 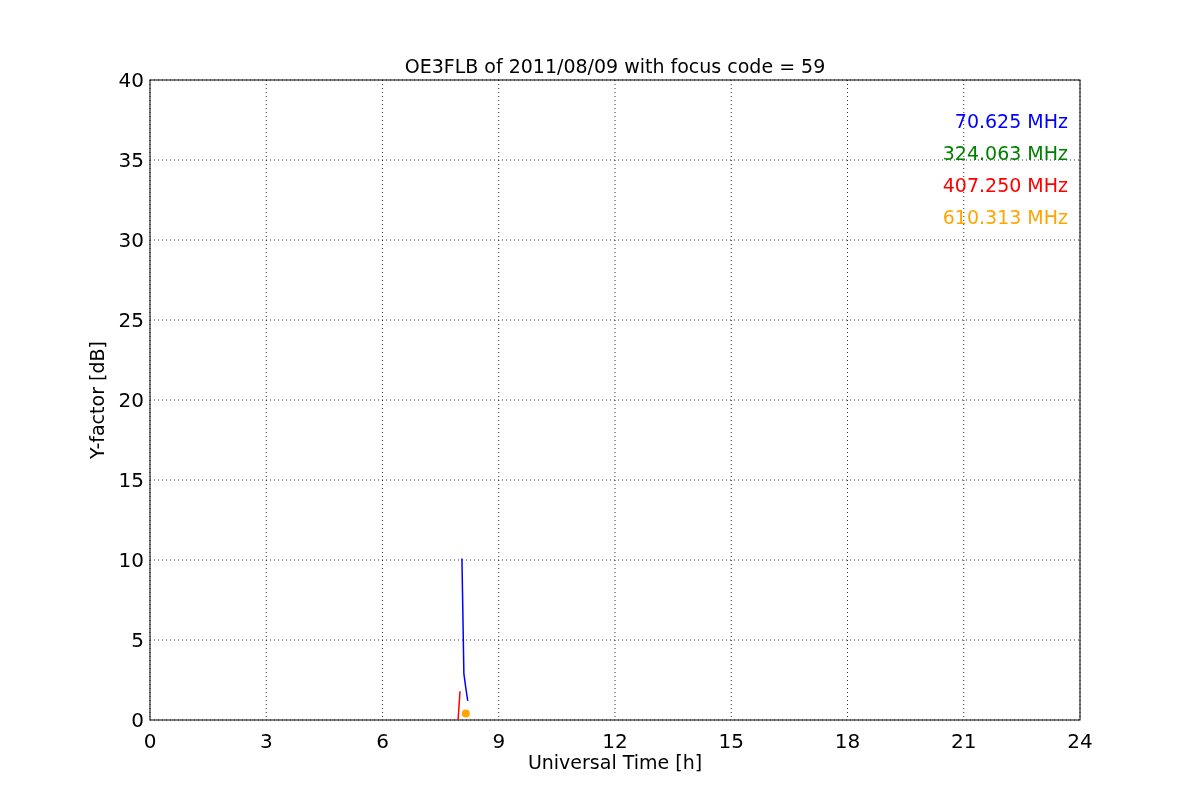 I want to click on y-tick-label: 35, so click(x=131, y=160).